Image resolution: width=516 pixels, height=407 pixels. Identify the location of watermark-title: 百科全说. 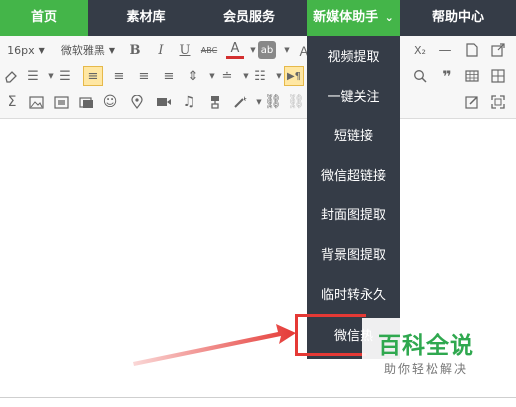
(426, 346).